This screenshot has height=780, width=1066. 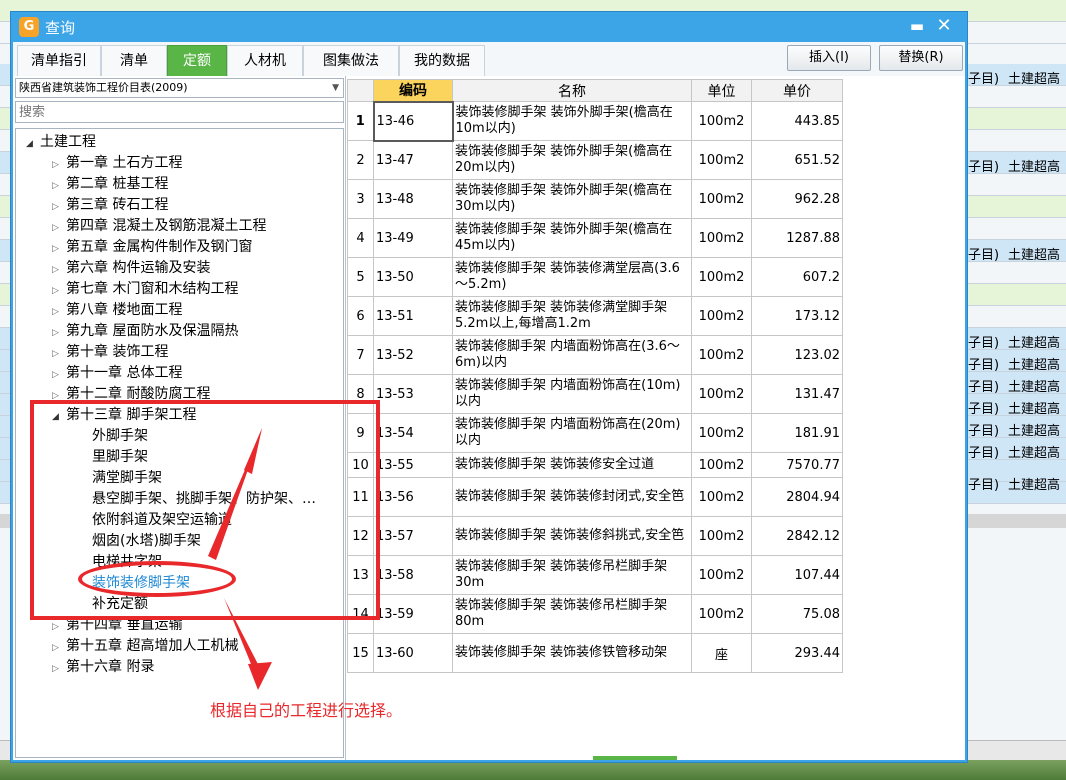 What do you see at coordinates (360, 355) in the screenshot?
I see `row-number: 7` at bounding box center [360, 355].